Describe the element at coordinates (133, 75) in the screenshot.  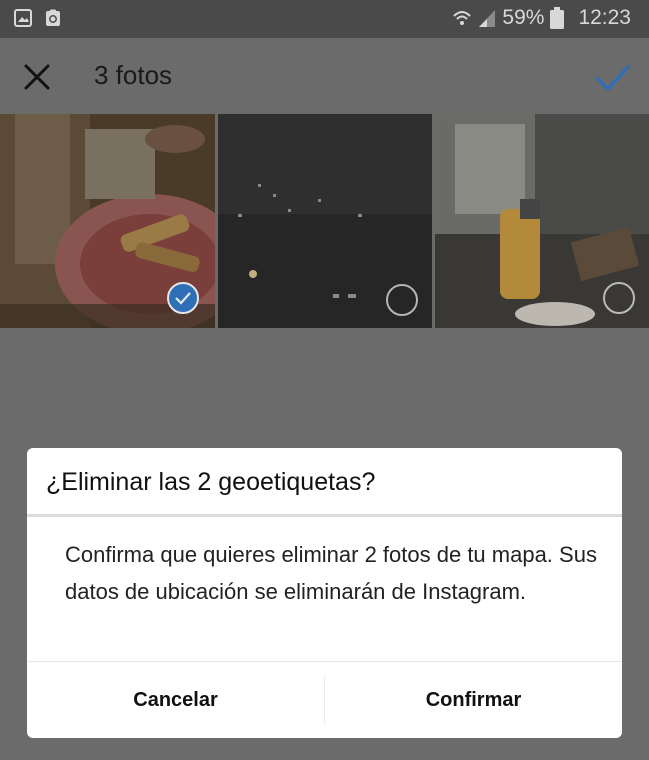
I see `page-title: 3 fotos` at that location.